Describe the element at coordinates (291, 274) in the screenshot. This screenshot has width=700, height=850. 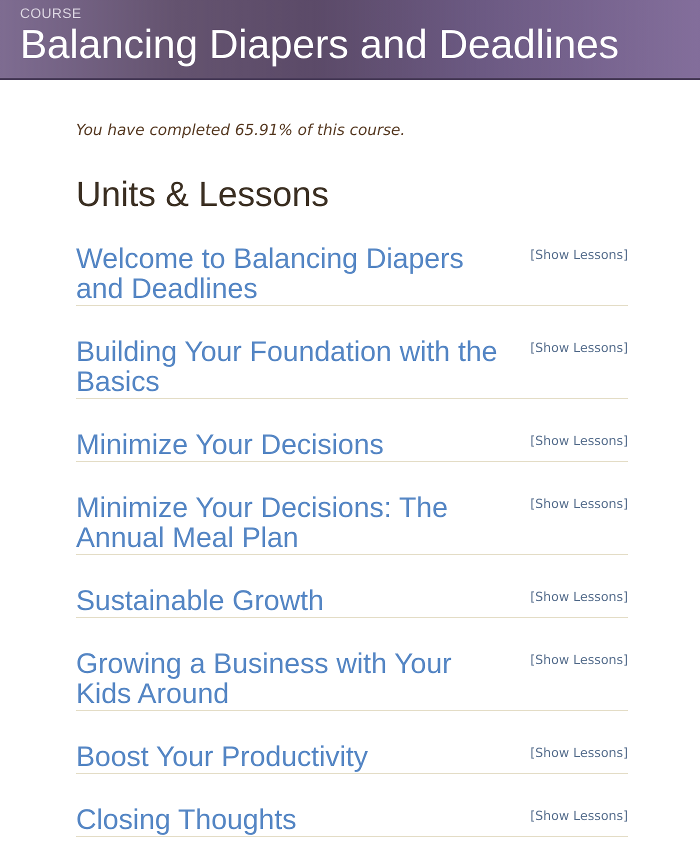
I see `unit-title-link: Welcome to Balancing Diapers and Deadlines` at that location.